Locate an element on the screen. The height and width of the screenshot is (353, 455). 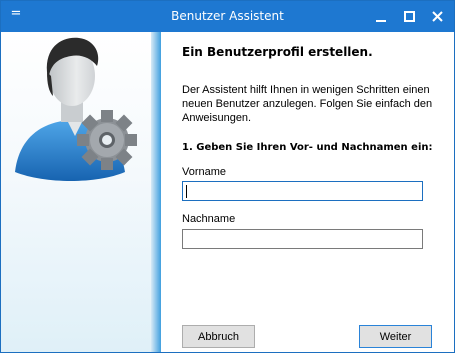
title-bar: = Benutzer Assistent is located at coordinates (227, 16).